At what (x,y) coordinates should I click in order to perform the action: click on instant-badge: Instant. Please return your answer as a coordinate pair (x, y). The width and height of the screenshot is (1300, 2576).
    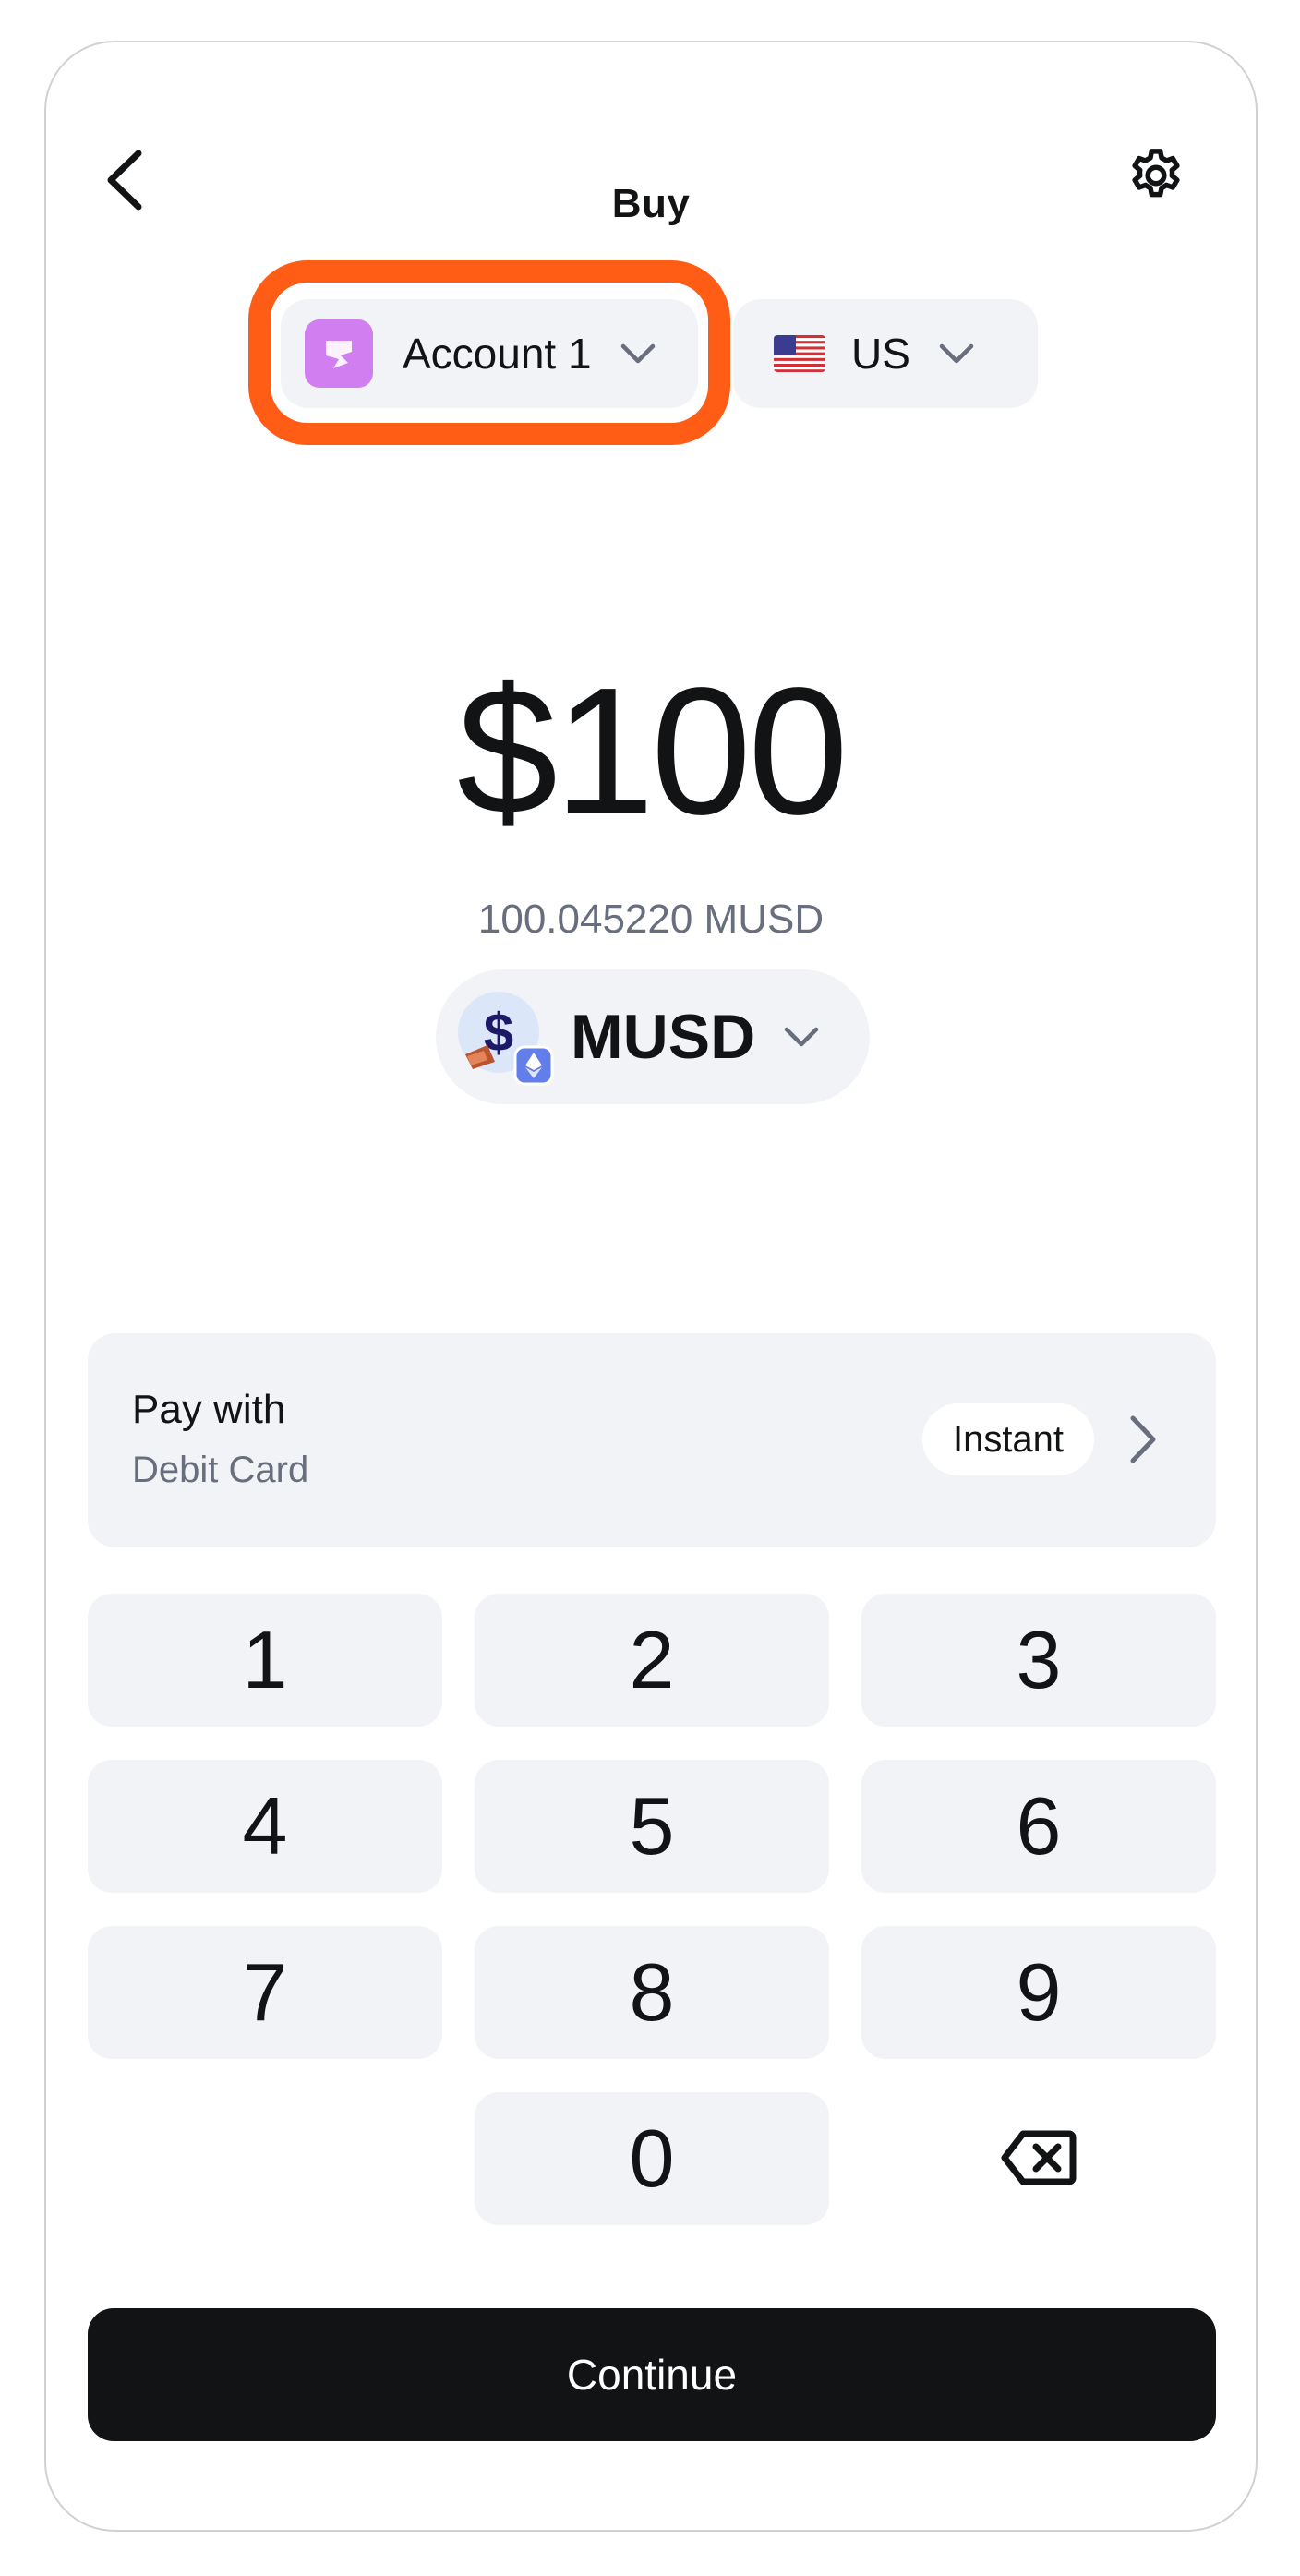
    Looking at the image, I should click on (1008, 1439).